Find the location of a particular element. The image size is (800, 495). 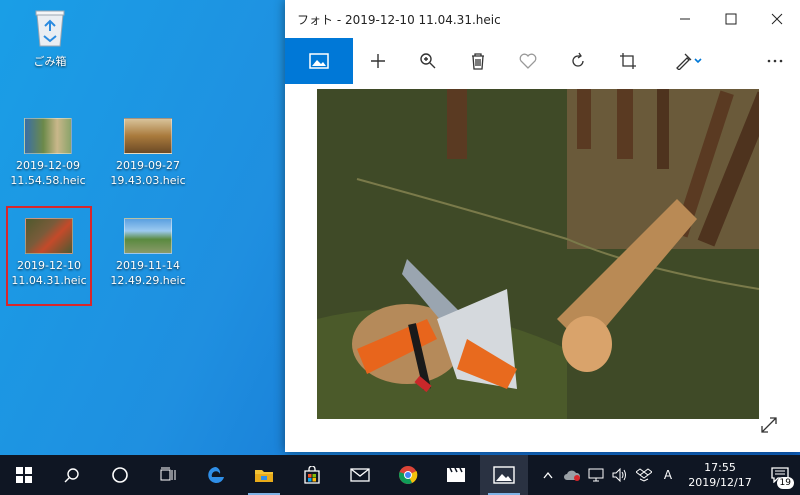

desktop-file-icon: 2019-09-27 19.43.03.heic is located at coordinates (148, 153).